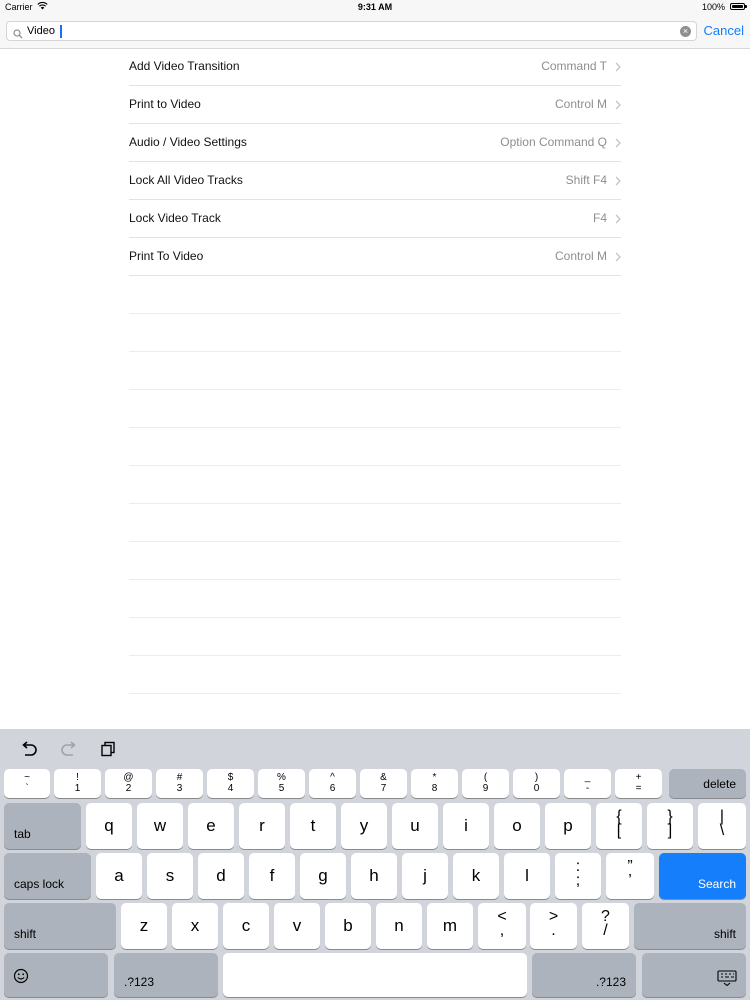 Image resolution: width=750 pixels, height=1000 pixels. I want to click on search-key: Search, so click(702, 876).